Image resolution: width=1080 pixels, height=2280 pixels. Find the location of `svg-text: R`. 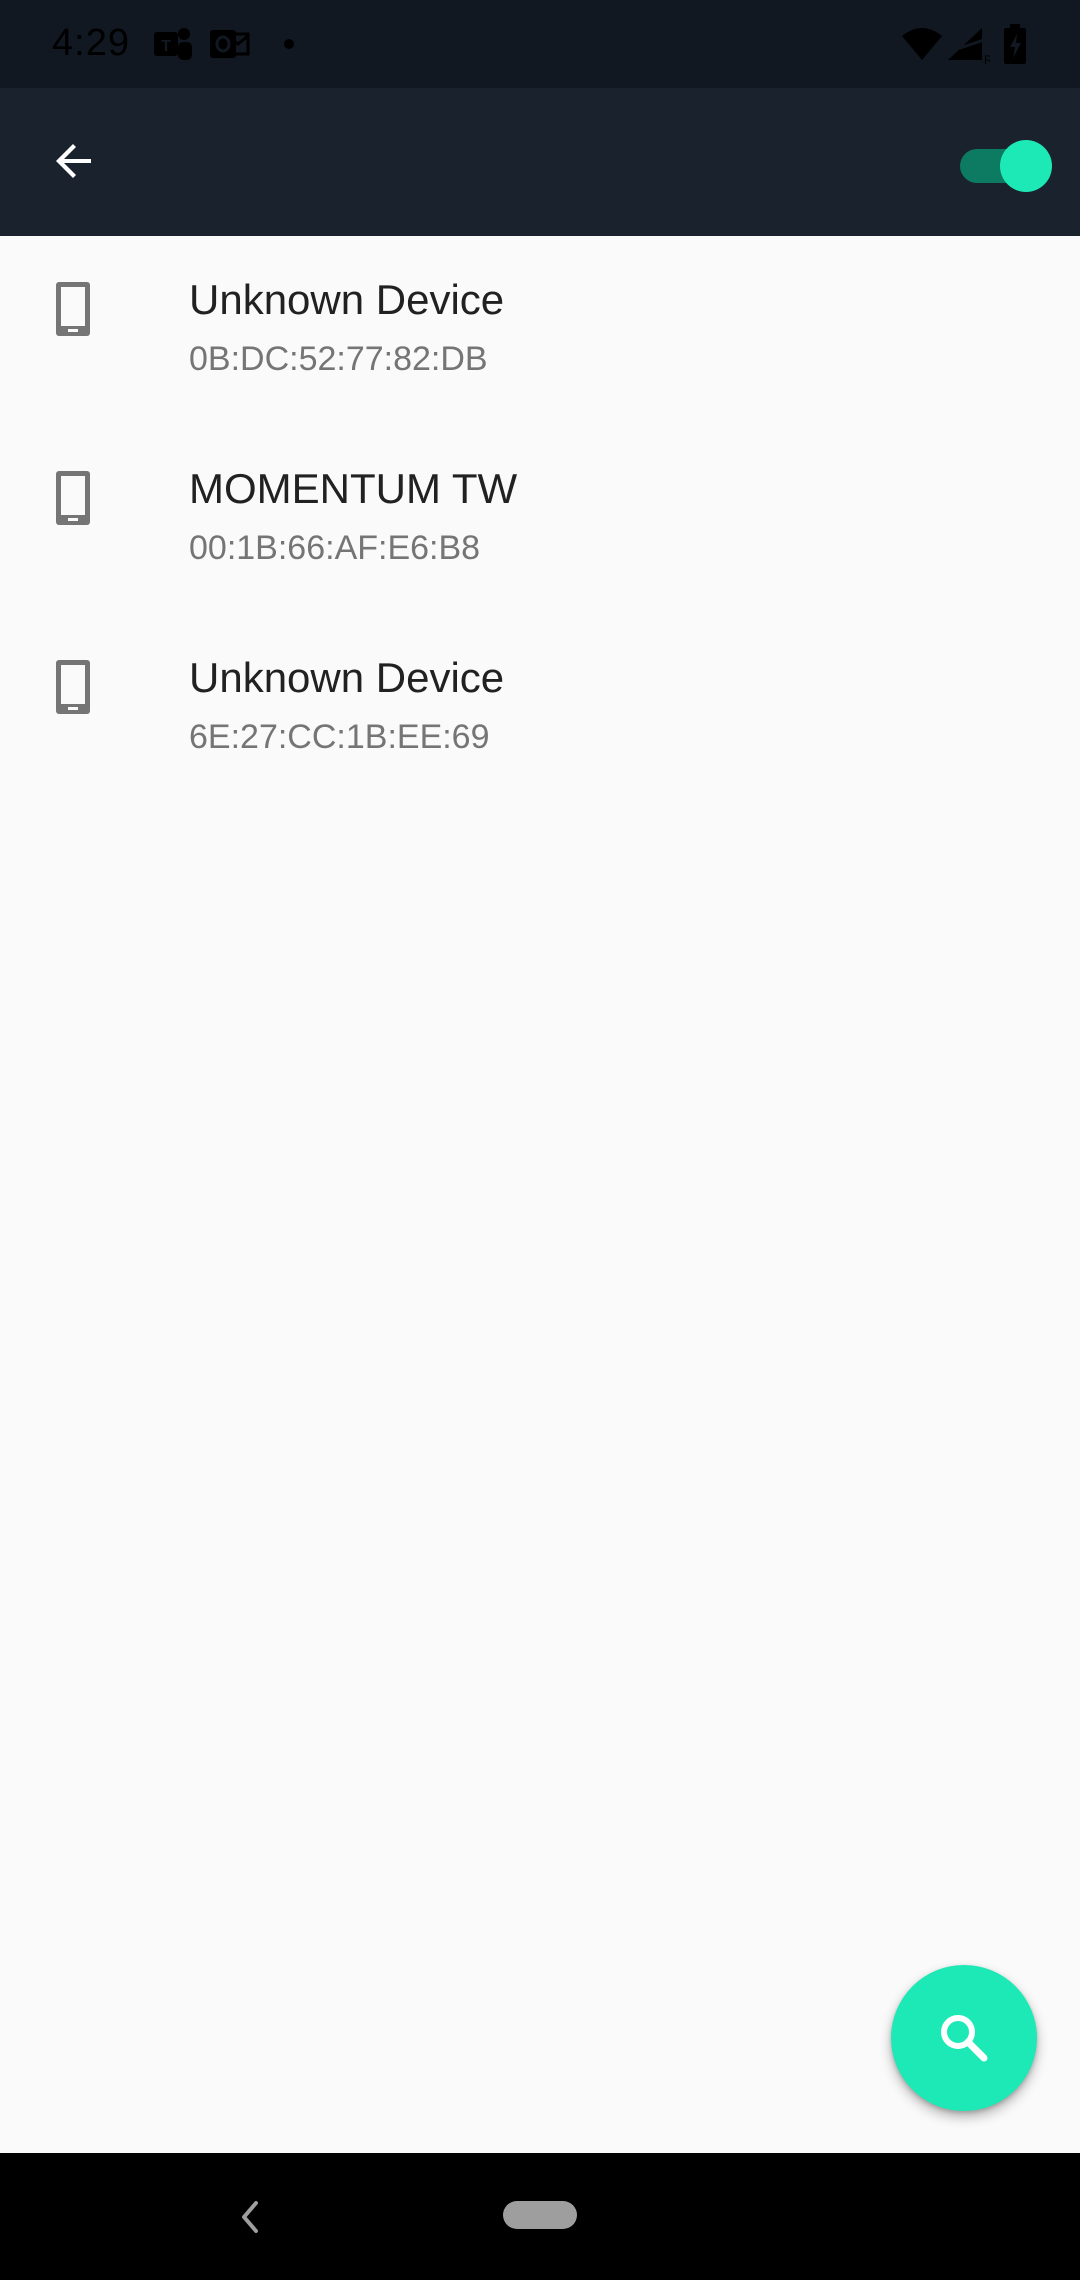

svg-text: R is located at coordinates (987, 59).